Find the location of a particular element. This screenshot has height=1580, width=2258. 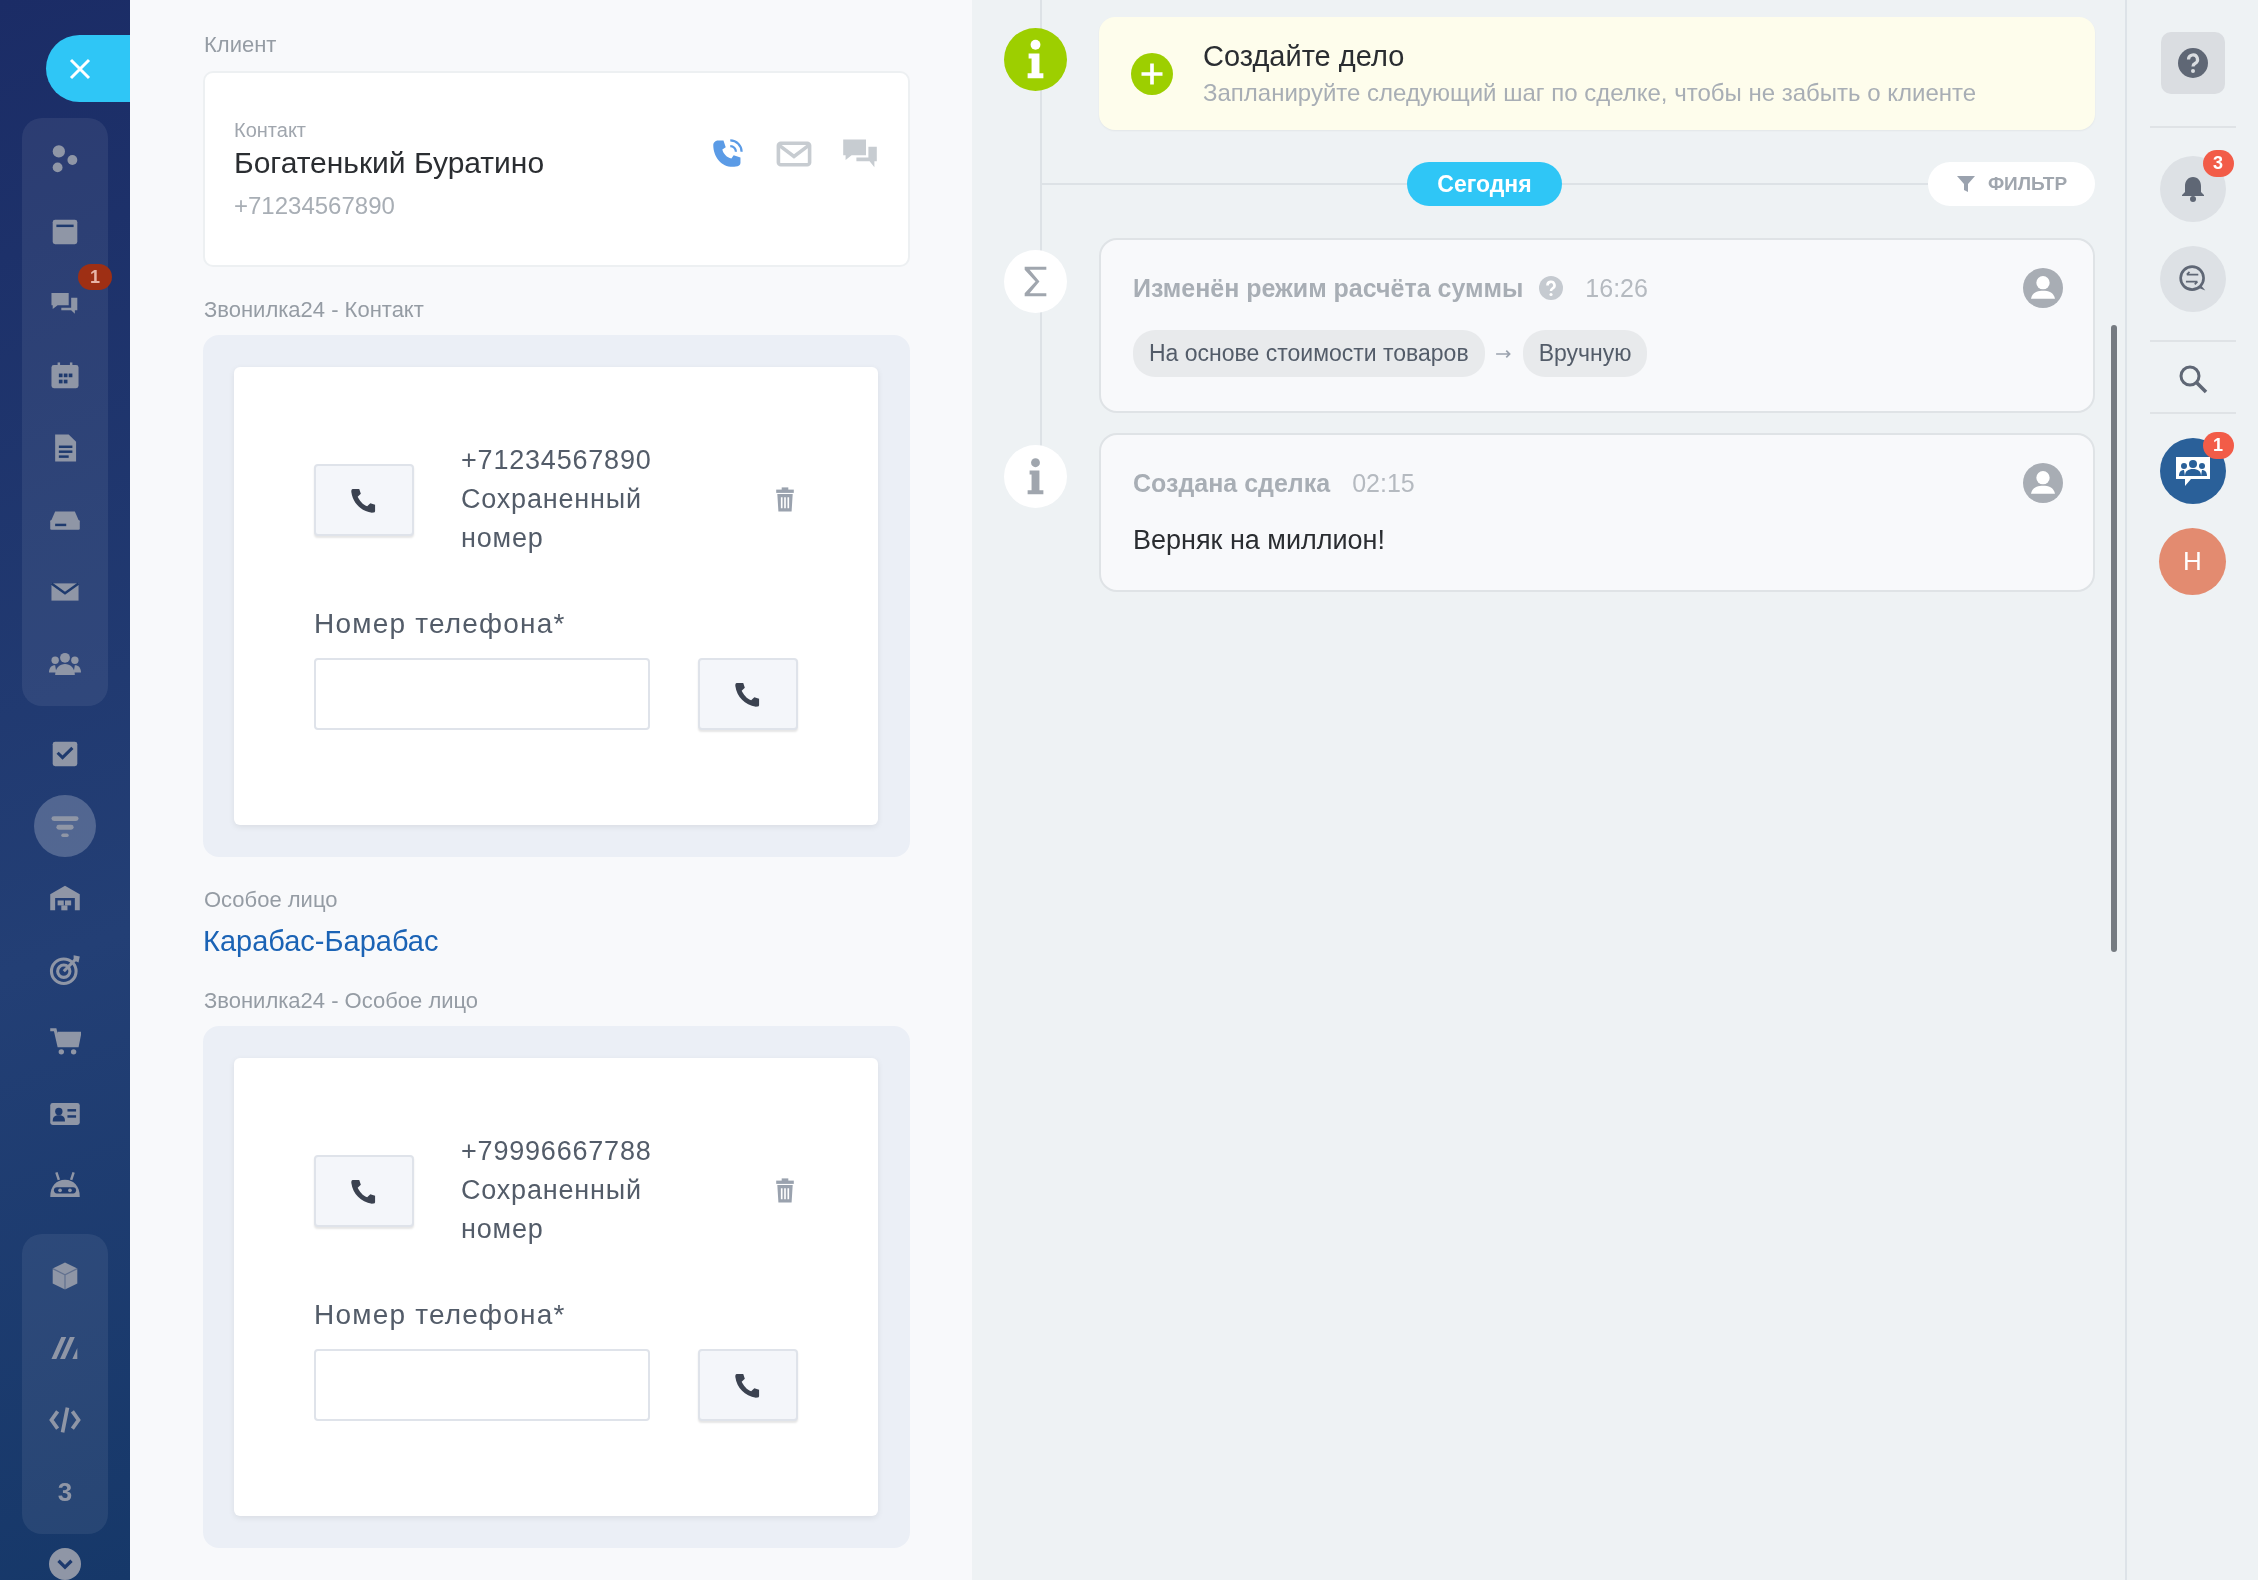

filter-icon is located at coordinates (1965, 184).